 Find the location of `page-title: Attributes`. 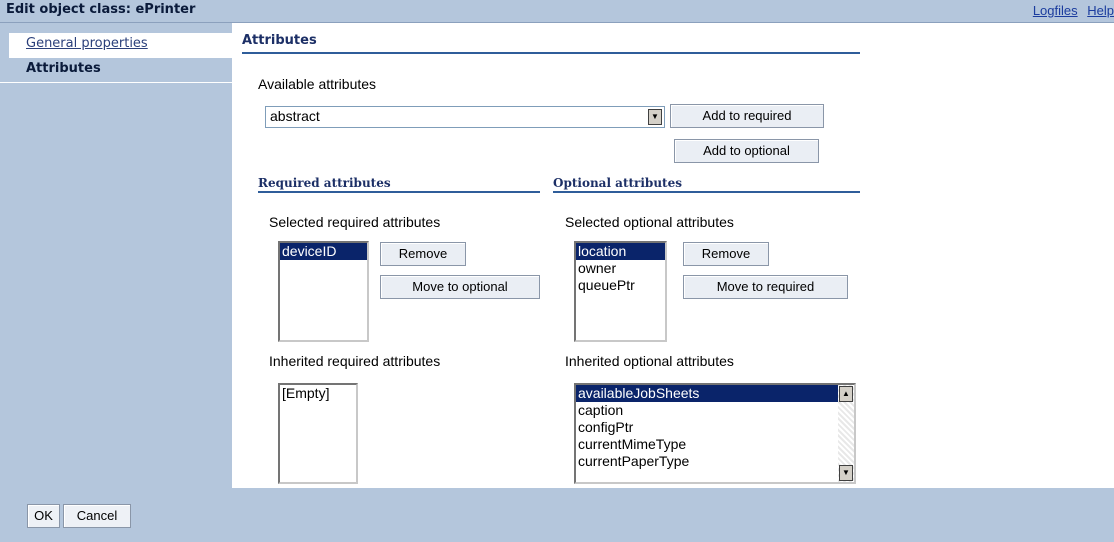

page-title: Attributes is located at coordinates (551, 43).